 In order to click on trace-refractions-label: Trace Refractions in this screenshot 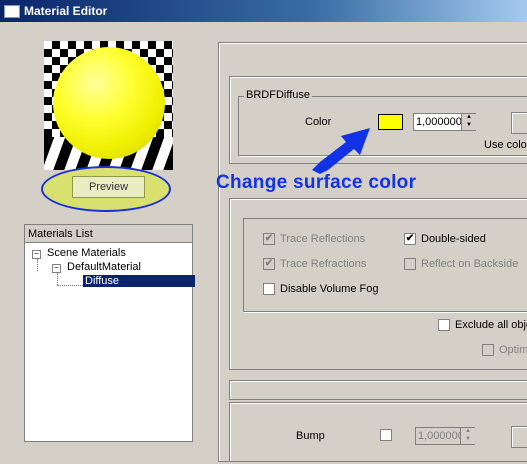, I will do `click(323, 264)`.